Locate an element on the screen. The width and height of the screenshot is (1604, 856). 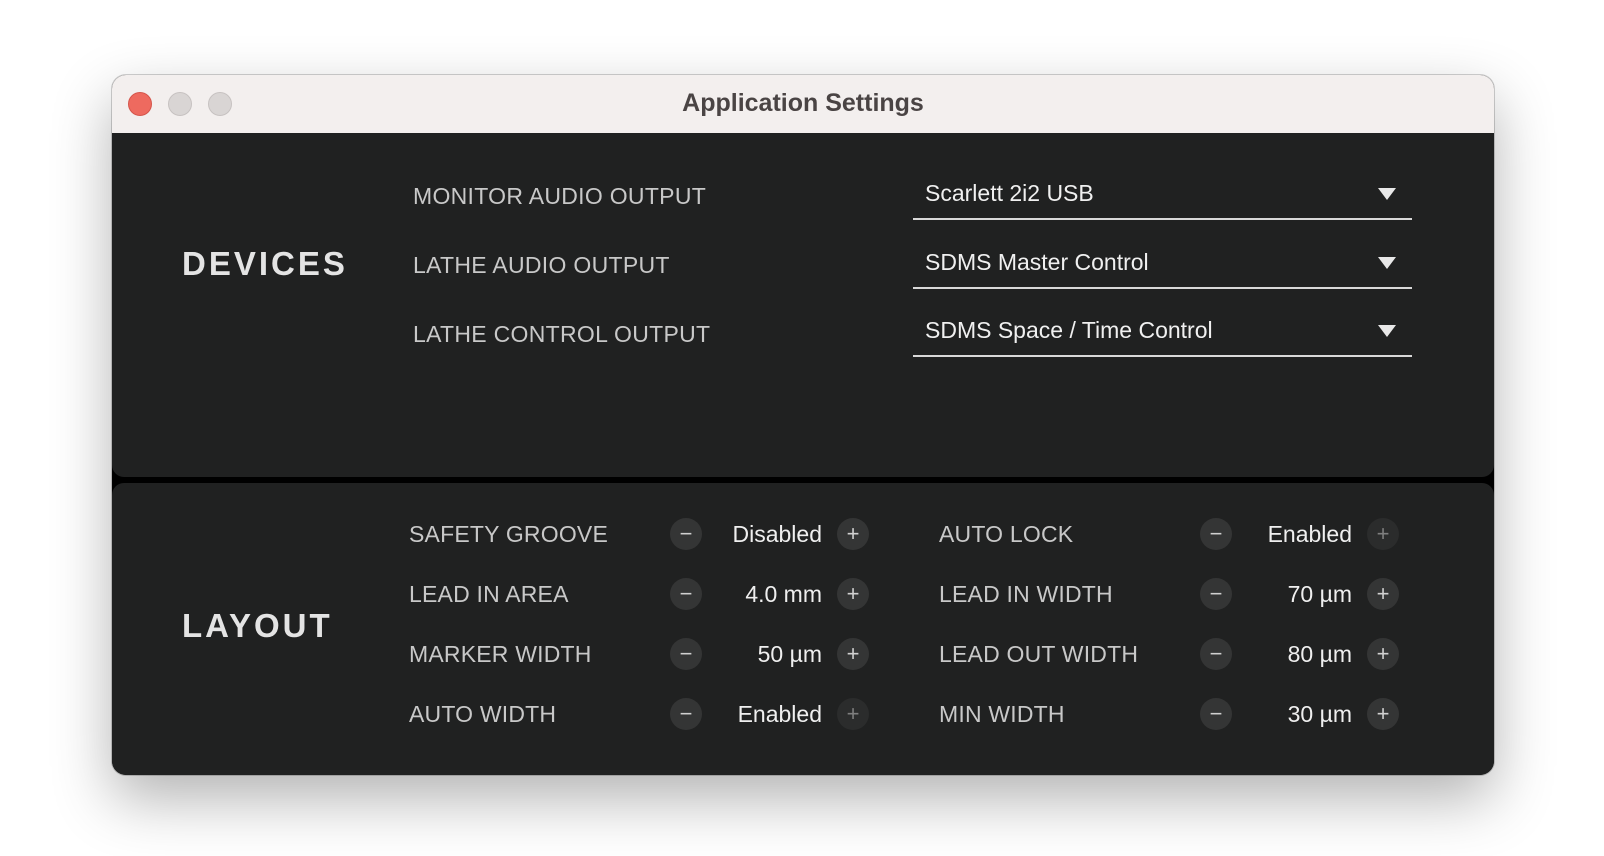
auto-width-increment-button: + is located at coordinates (853, 714).